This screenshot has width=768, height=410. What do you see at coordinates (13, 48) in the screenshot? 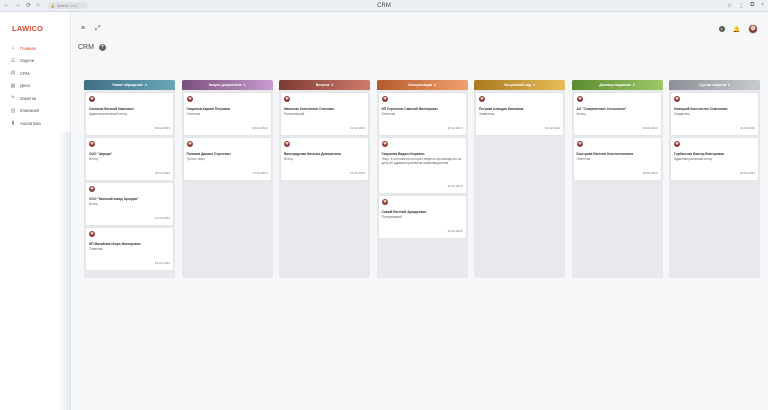
I see `home-icon: ⌂` at bounding box center [13, 48].